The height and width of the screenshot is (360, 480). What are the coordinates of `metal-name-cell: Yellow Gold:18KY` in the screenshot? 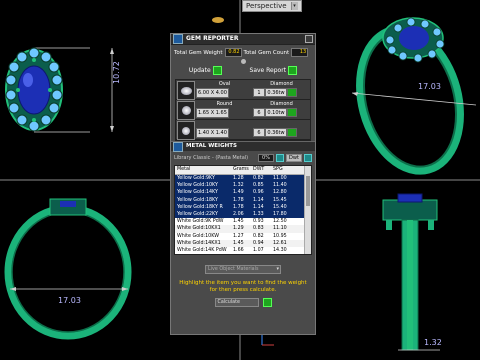 It's located at (197, 200).